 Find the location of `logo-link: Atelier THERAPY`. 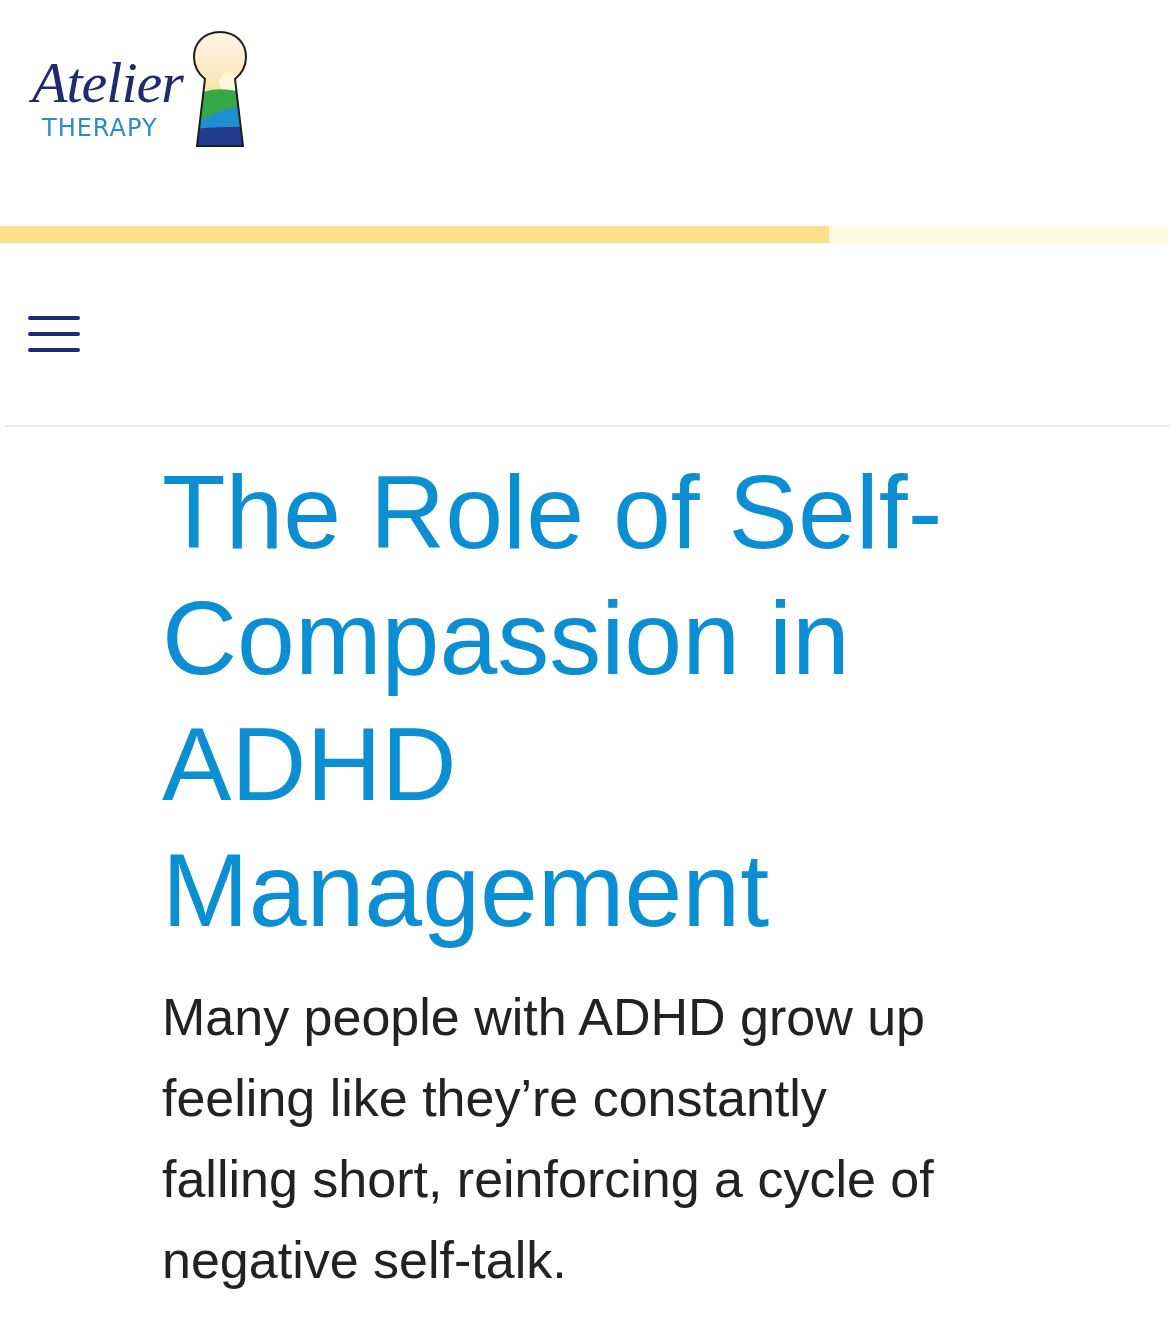

logo-link: Atelier THERAPY is located at coordinates (138, 90).